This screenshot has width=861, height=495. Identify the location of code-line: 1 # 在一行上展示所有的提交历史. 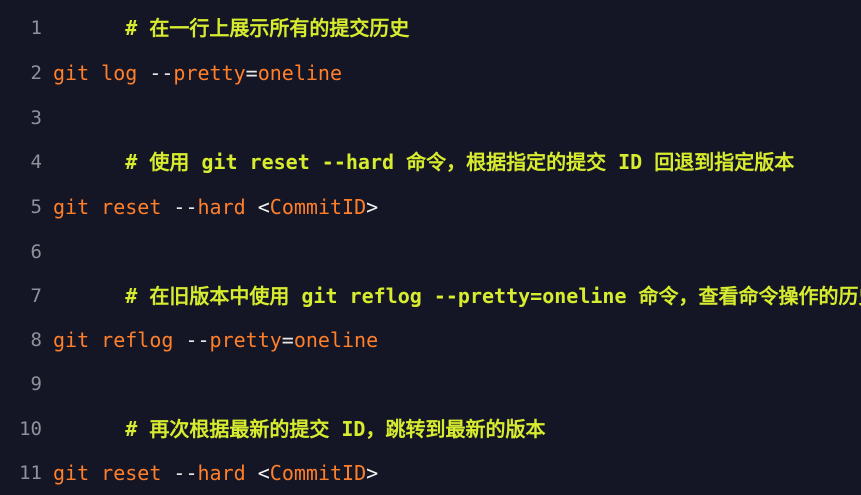
(430, 28).